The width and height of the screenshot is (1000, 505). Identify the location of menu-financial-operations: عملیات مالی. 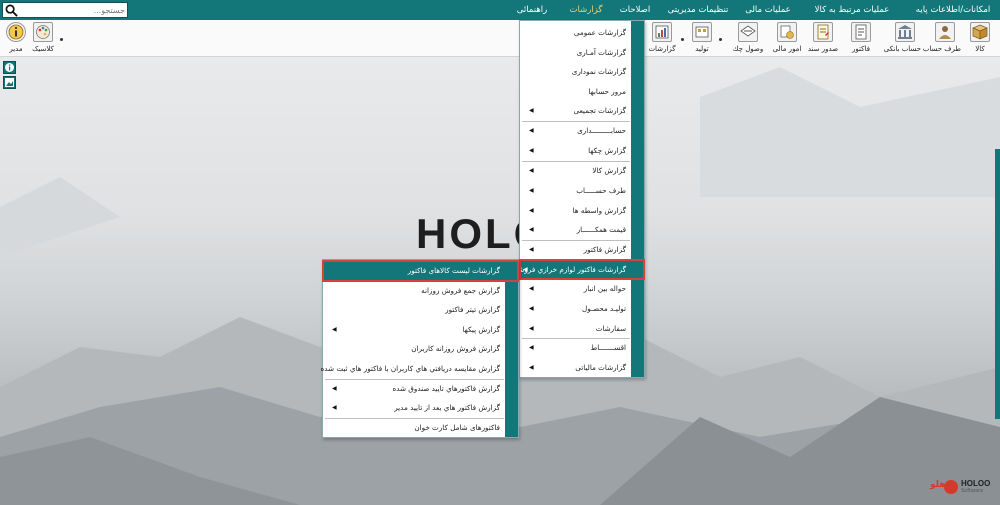
(768, 10).